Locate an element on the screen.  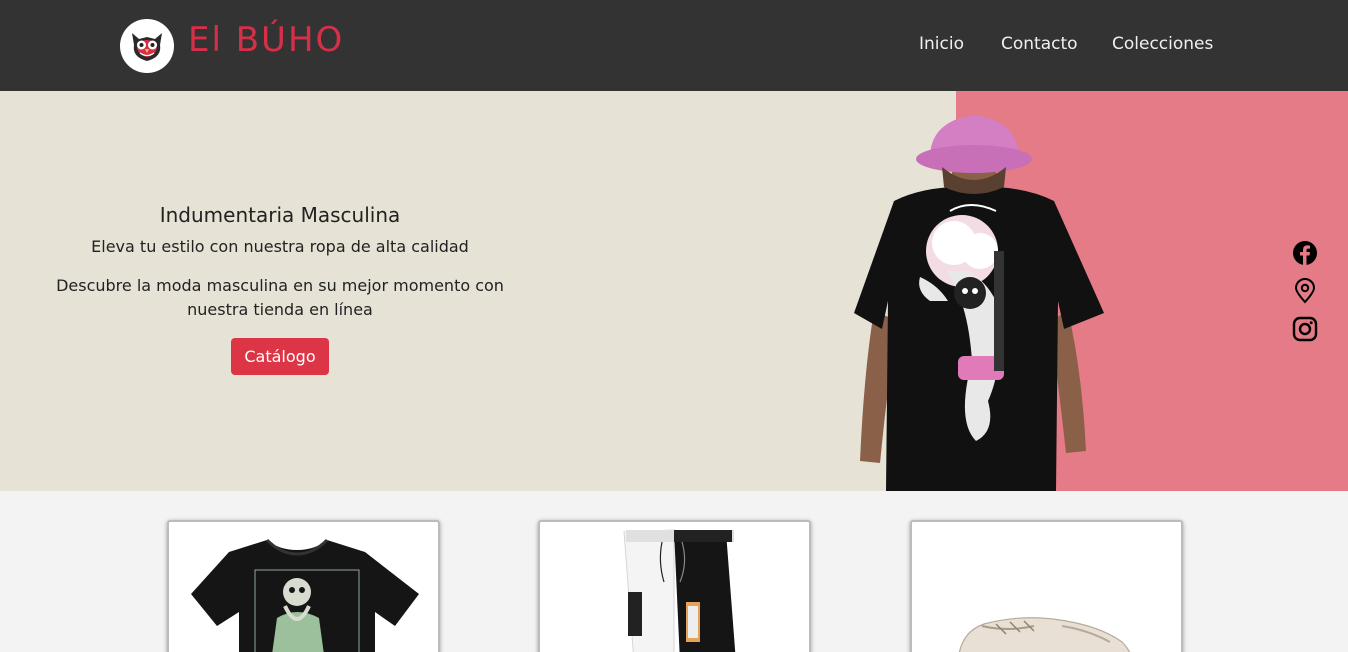
facebook-icon is located at coordinates (1305, 253).